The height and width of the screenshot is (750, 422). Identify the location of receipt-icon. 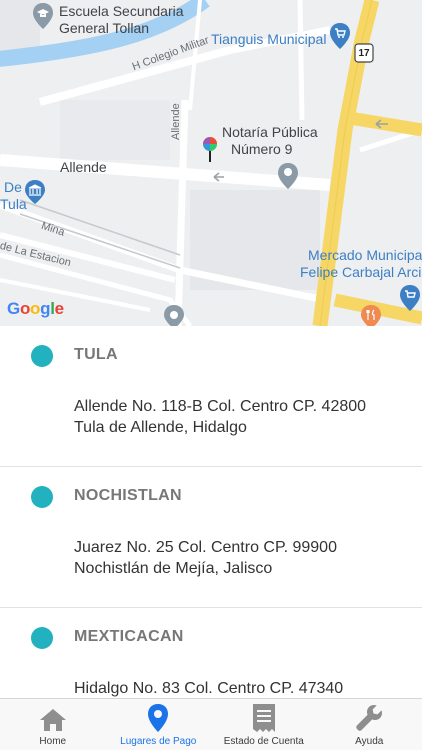
(263, 718).